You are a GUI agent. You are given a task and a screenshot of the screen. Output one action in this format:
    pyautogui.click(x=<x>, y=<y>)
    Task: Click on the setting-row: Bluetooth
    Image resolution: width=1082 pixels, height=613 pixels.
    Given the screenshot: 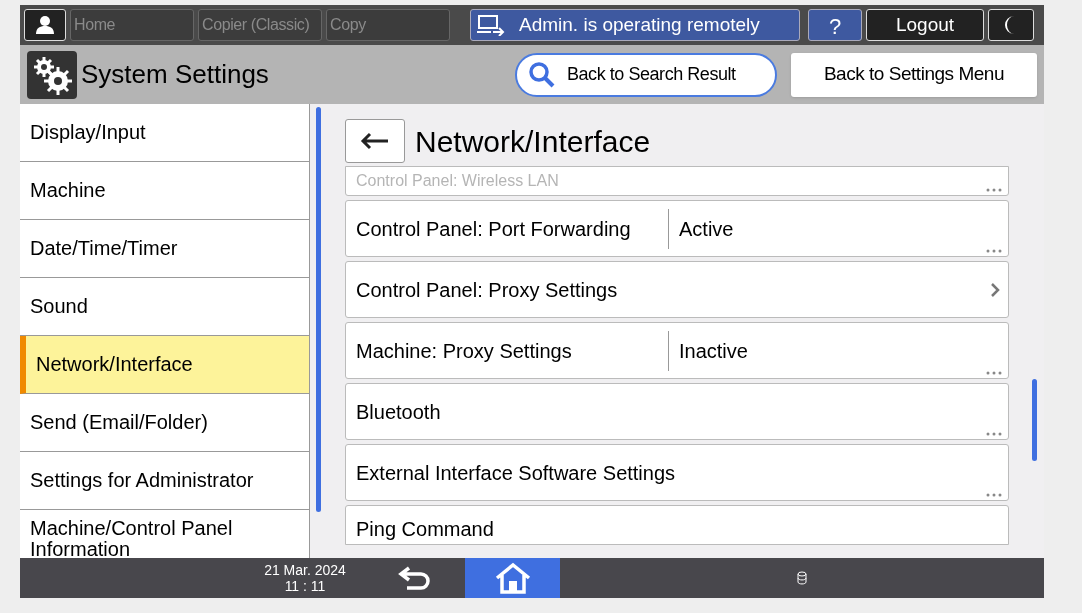 What is the action you would take?
    pyautogui.click(x=677, y=411)
    